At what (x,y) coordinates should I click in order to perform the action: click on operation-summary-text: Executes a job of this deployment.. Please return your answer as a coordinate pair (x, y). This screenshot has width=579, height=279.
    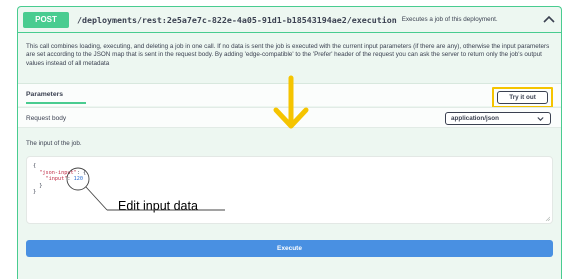
    Looking at the image, I should click on (449, 19).